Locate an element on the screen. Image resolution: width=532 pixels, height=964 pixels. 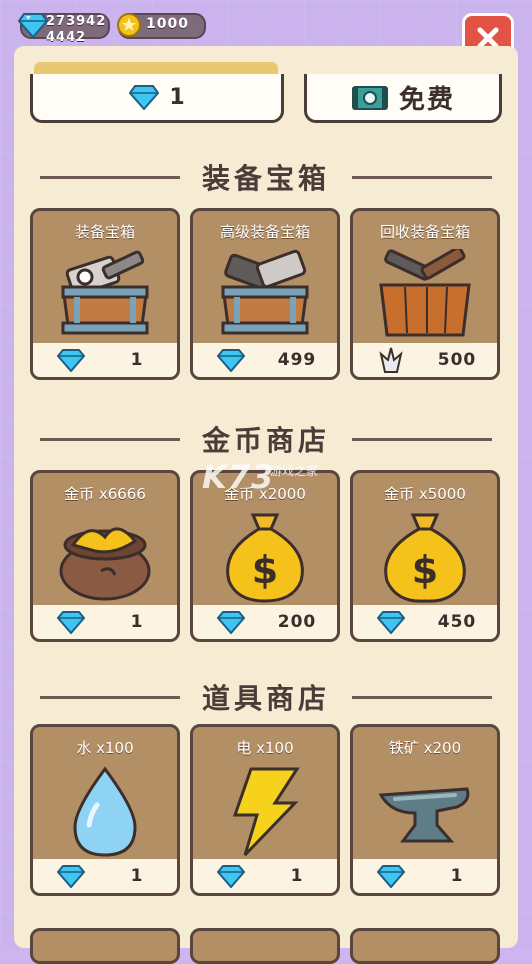
card-price: 450 is located at coordinates (425, 622).